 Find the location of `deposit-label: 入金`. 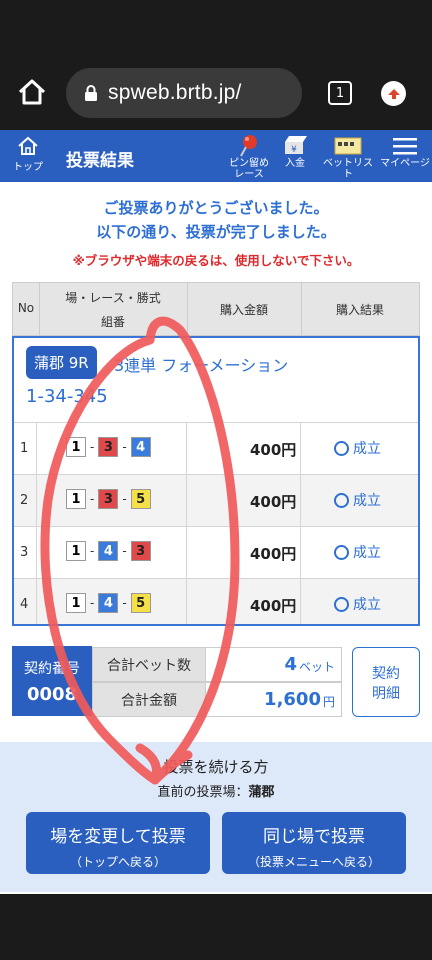

deposit-label: 入金 is located at coordinates (295, 163).